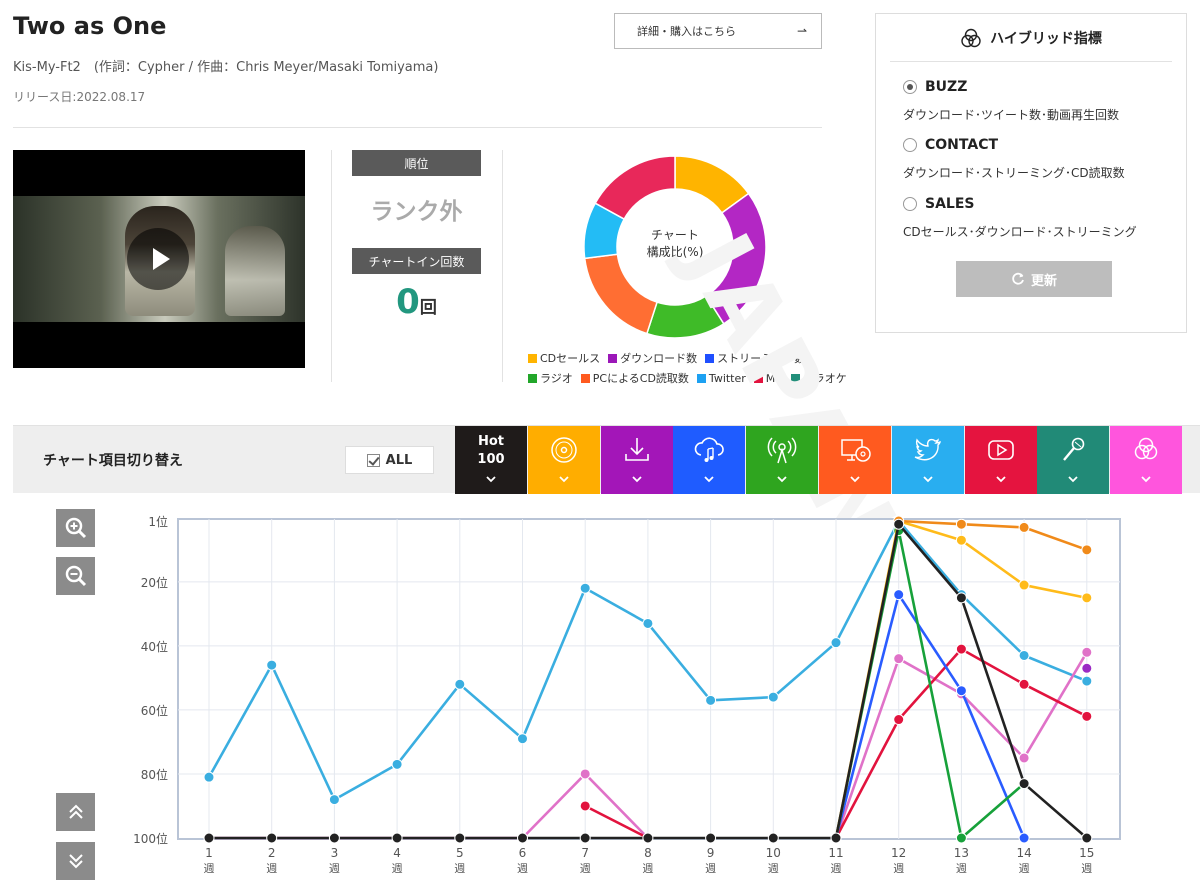 The image size is (1200, 894). Describe the element at coordinates (950, 204) in the screenshot. I see `option-label: SALES` at that location.